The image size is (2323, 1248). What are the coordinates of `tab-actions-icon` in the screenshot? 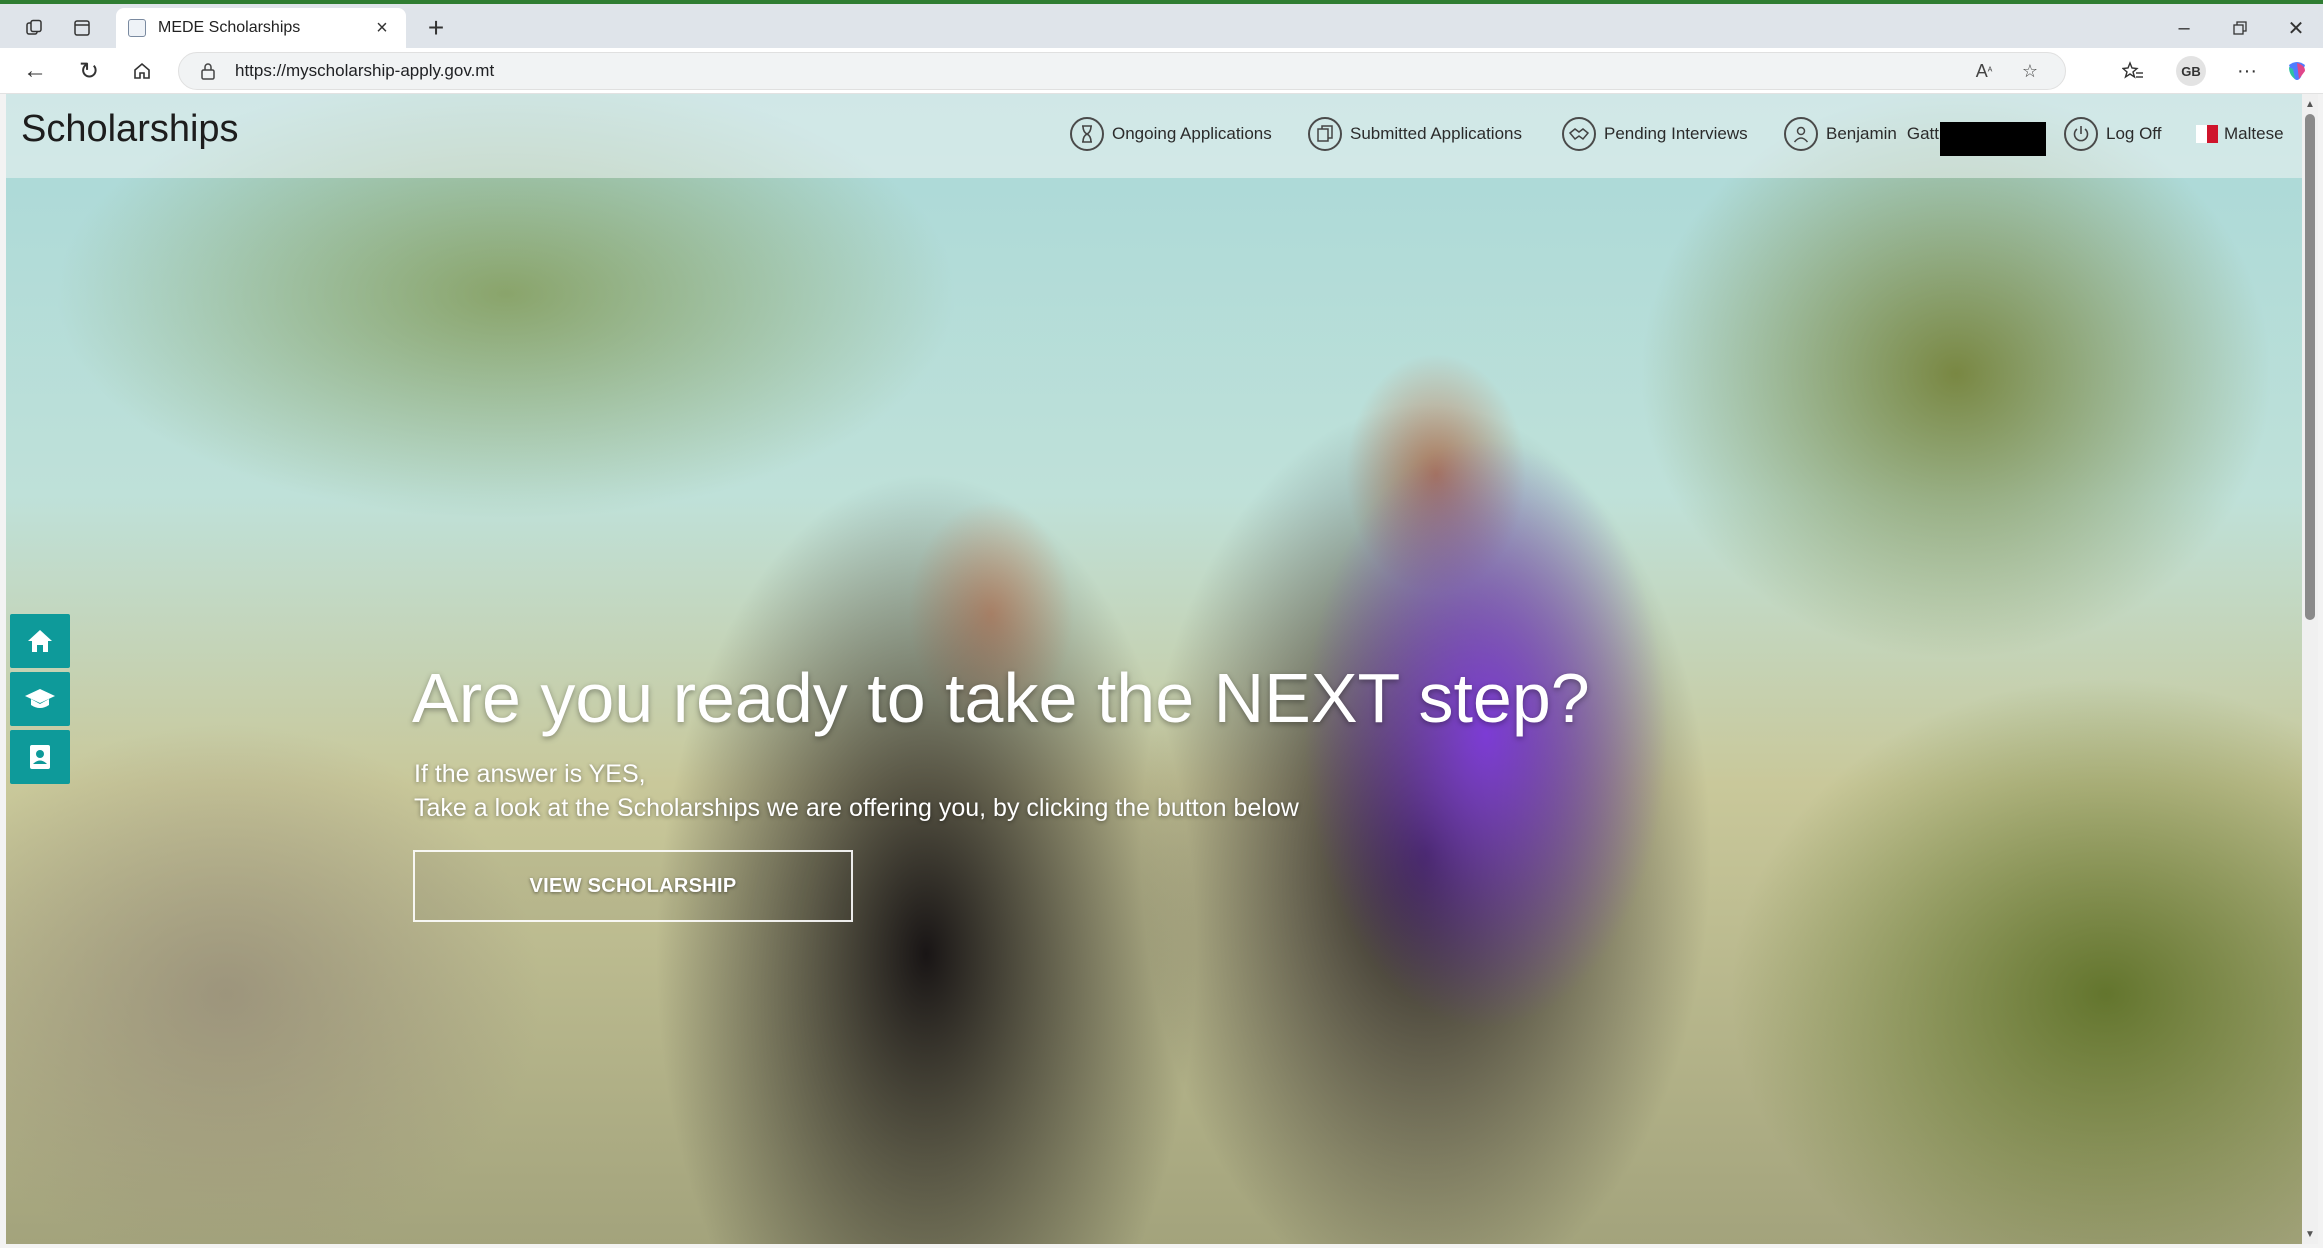 It's located at (82, 28).